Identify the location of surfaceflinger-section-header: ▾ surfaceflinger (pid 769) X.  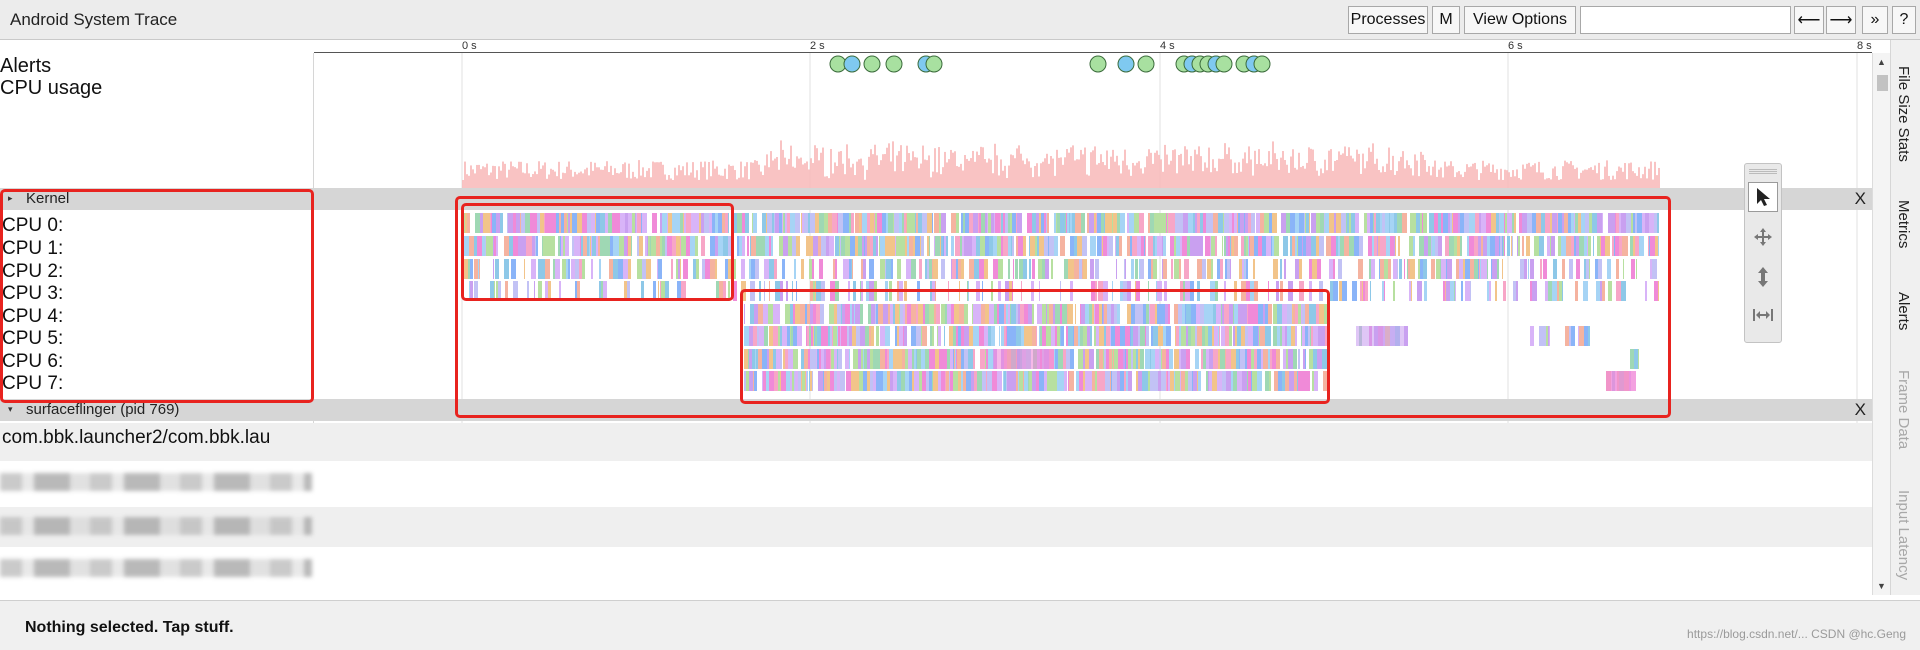
(936, 410).